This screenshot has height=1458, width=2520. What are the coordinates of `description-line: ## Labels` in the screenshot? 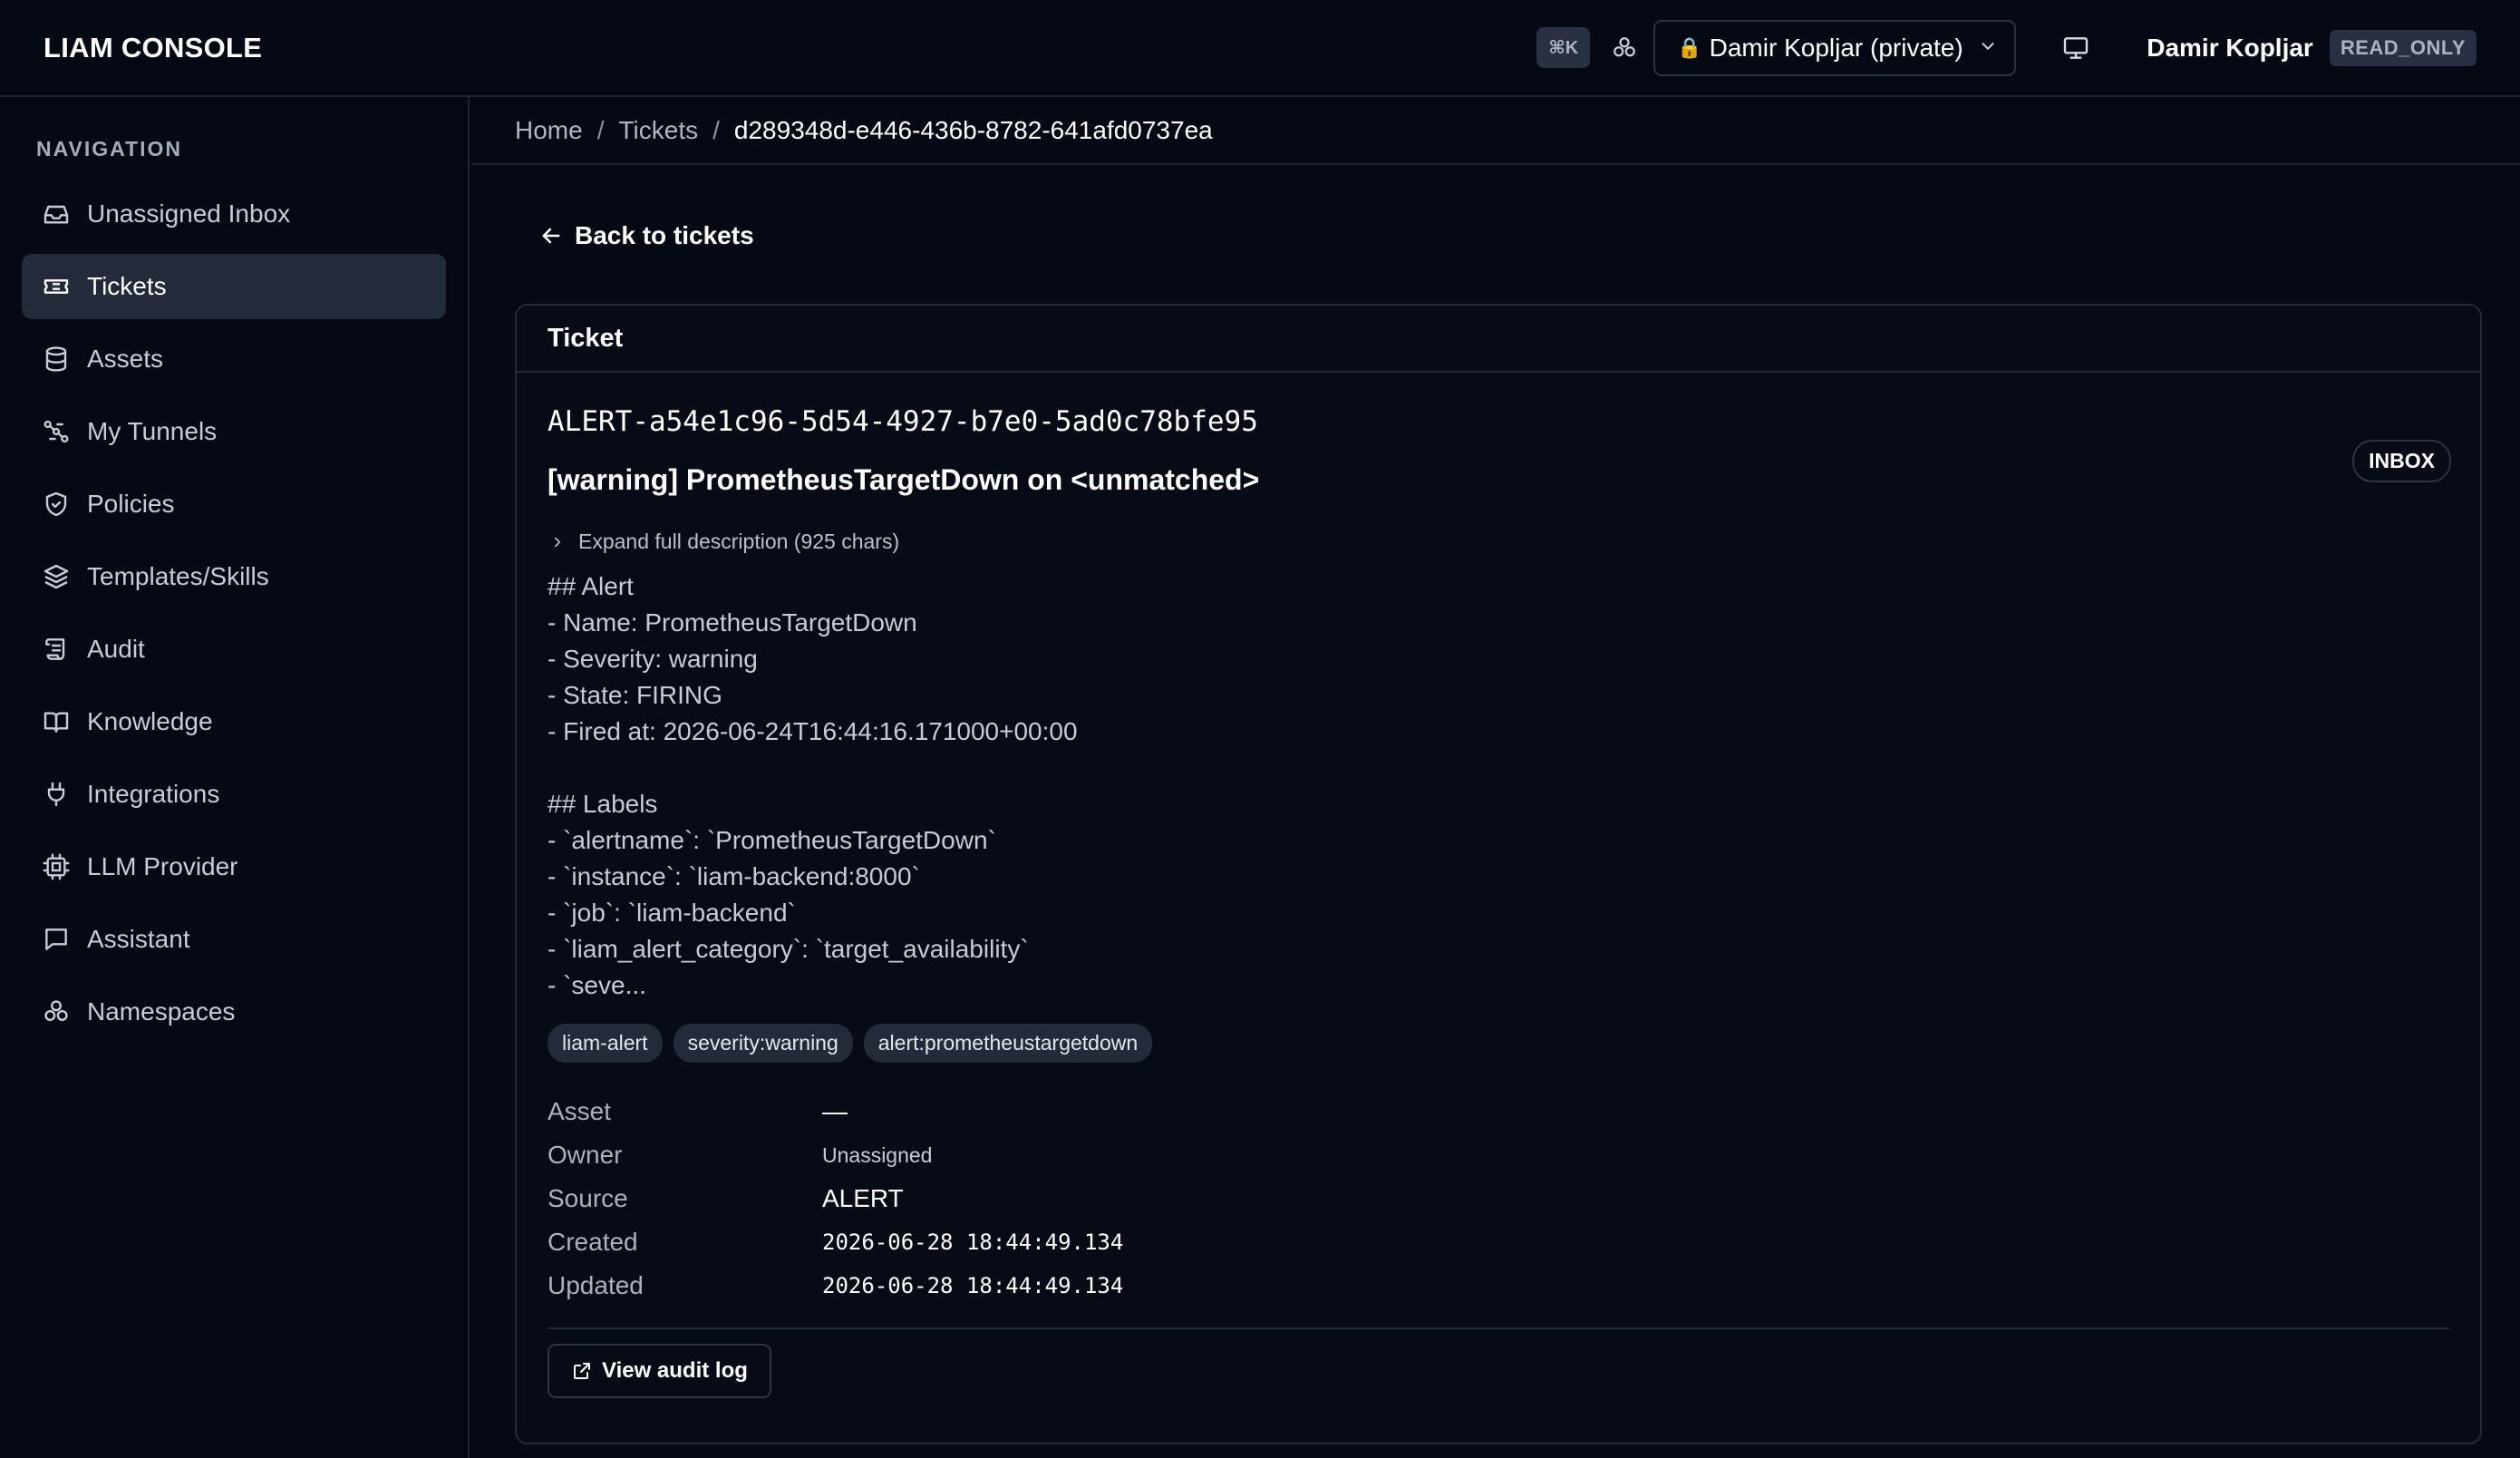 It's located at (603, 804).